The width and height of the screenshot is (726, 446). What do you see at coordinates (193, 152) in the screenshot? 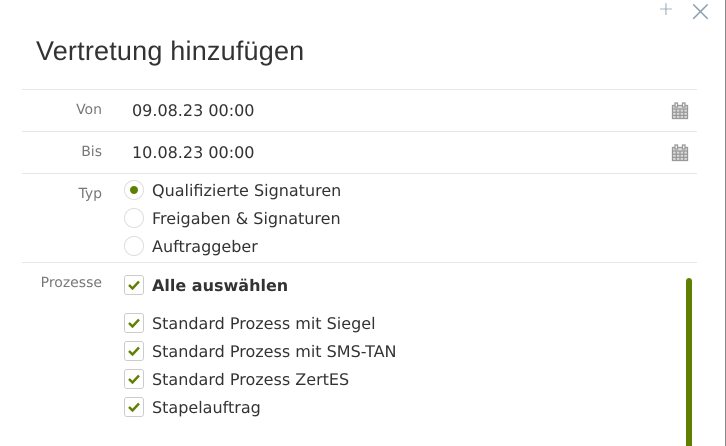
I see `date-value: 10.08.23 00:00` at bounding box center [193, 152].